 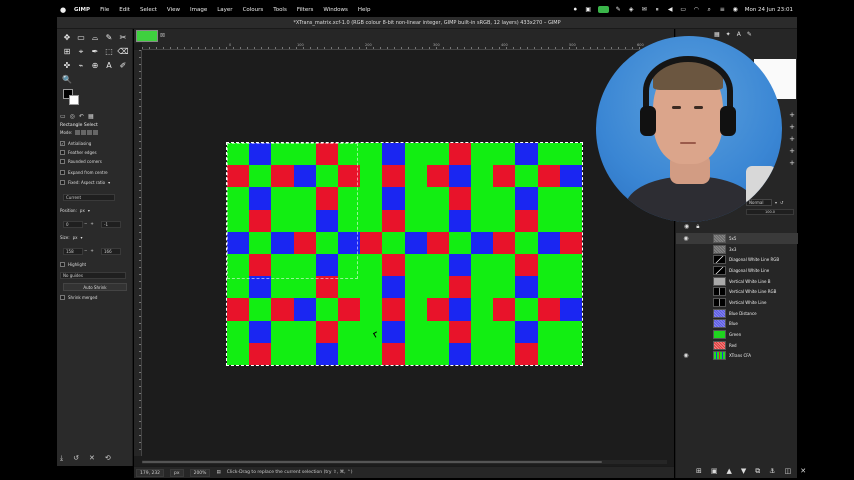 I want to click on screen-icon: ▣, so click(x=588, y=9).